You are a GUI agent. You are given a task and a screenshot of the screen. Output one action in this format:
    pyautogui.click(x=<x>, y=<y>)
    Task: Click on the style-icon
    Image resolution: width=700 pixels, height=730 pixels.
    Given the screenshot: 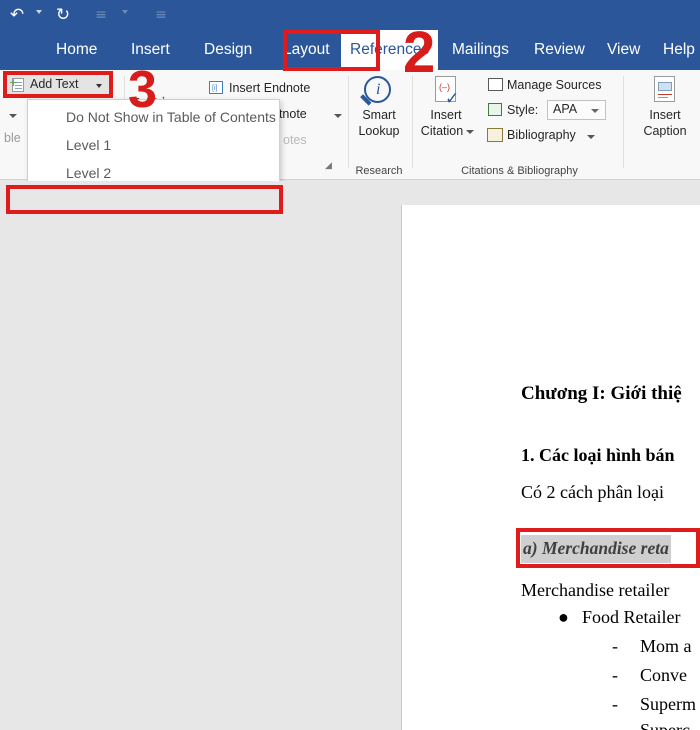 What is the action you would take?
    pyautogui.click(x=495, y=109)
    